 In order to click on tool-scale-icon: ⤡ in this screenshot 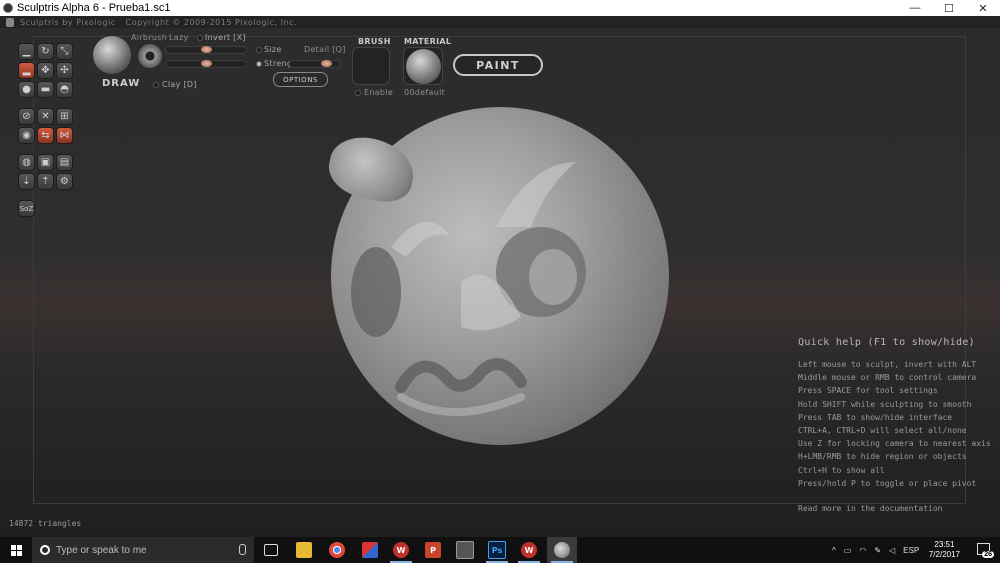, I will do `click(64, 51)`.